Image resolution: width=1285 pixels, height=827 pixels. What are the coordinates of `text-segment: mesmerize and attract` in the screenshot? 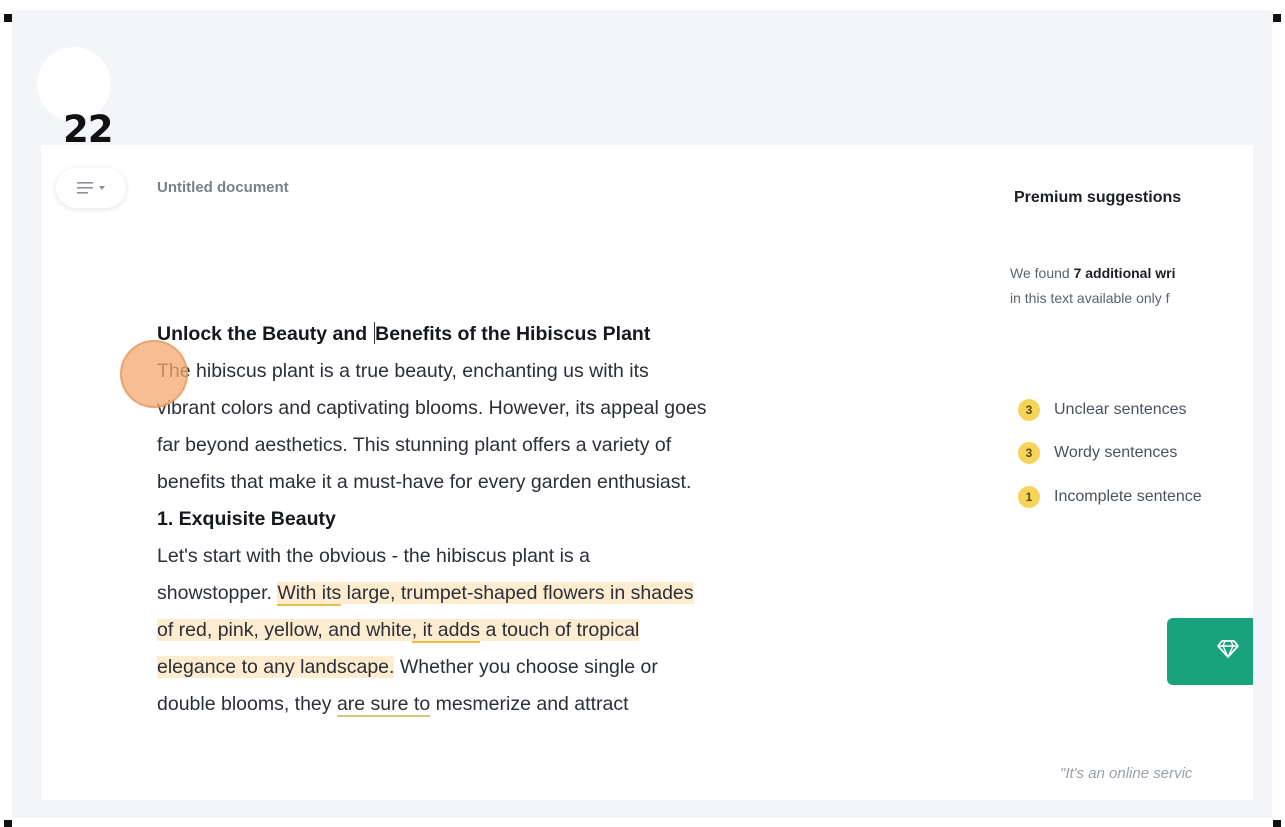 It's located at (529, 704).